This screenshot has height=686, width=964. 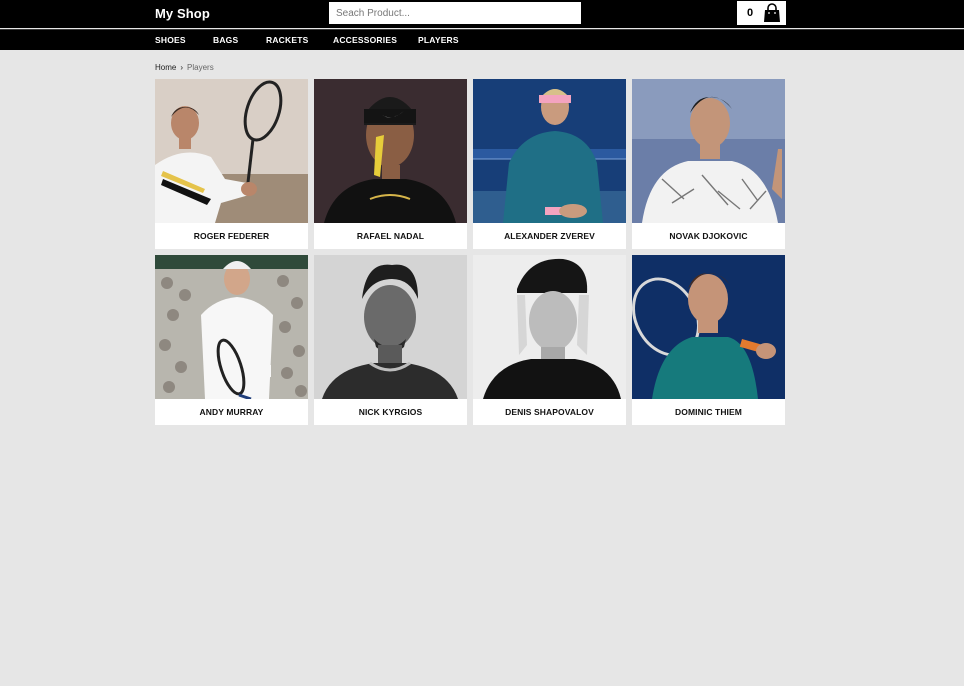 I want to click on player-name: ANDY MURRAY, so click(x=231, y=412).